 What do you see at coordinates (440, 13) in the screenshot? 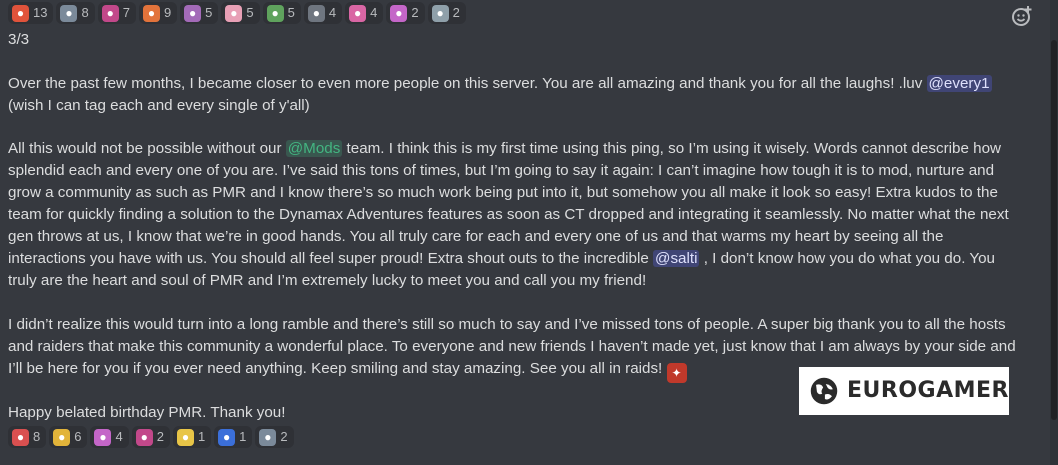
I see `robot-pokemon-icon: ●` at bounding box center [440, 13].